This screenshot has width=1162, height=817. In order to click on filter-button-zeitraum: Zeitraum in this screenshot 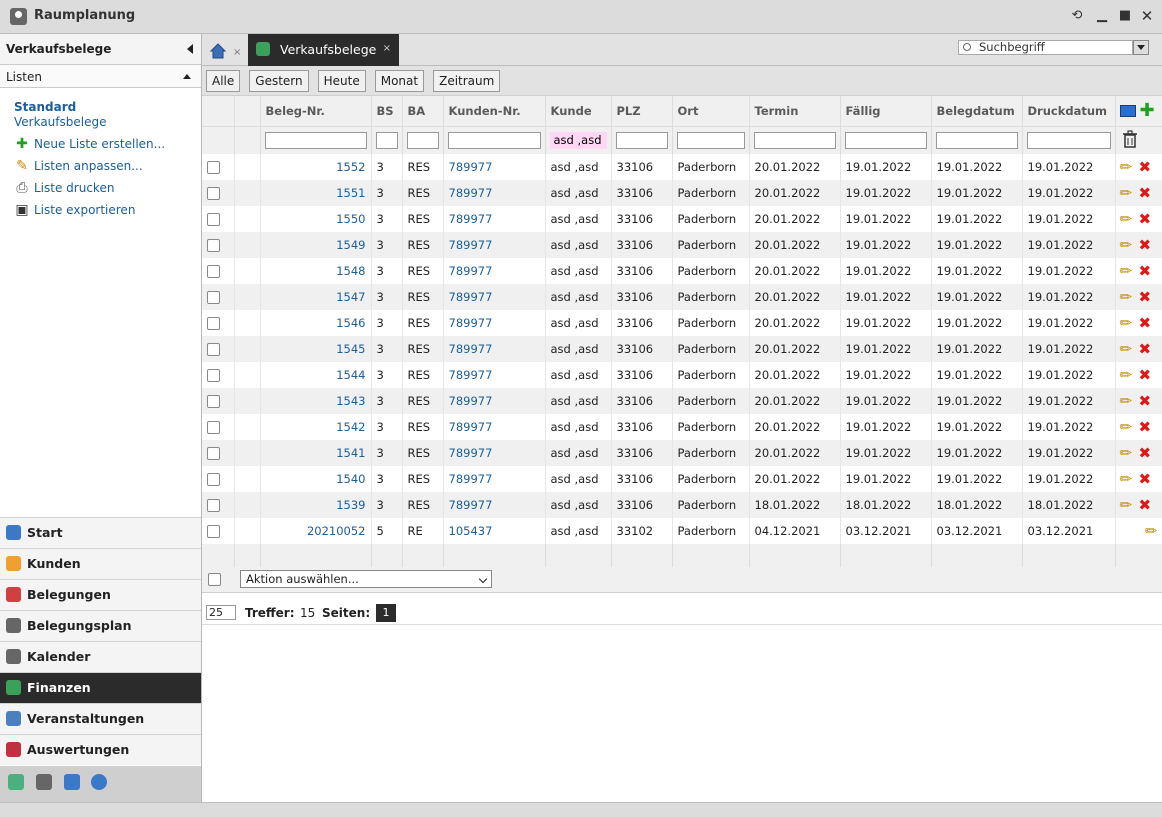, I will do `click(467, 81)`.